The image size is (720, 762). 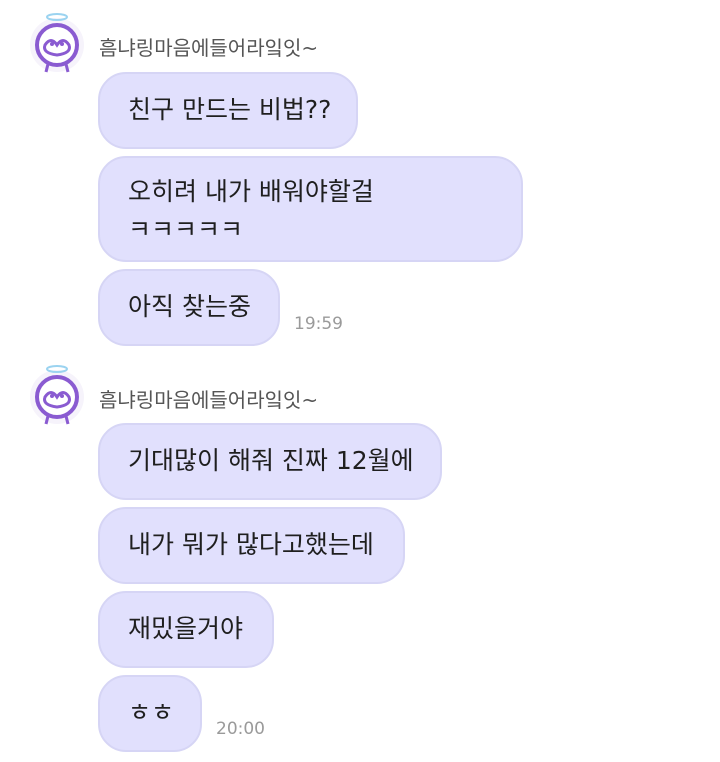 I want to click on message-text: 기대많이 해줘 진짜 12월에, so click(x=271, y=460).